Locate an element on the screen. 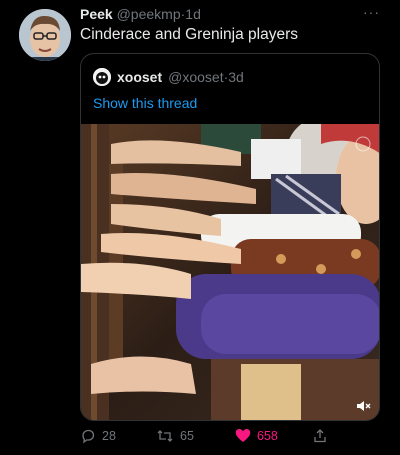  more-icon: ··· is located at coordinates (371, 12).